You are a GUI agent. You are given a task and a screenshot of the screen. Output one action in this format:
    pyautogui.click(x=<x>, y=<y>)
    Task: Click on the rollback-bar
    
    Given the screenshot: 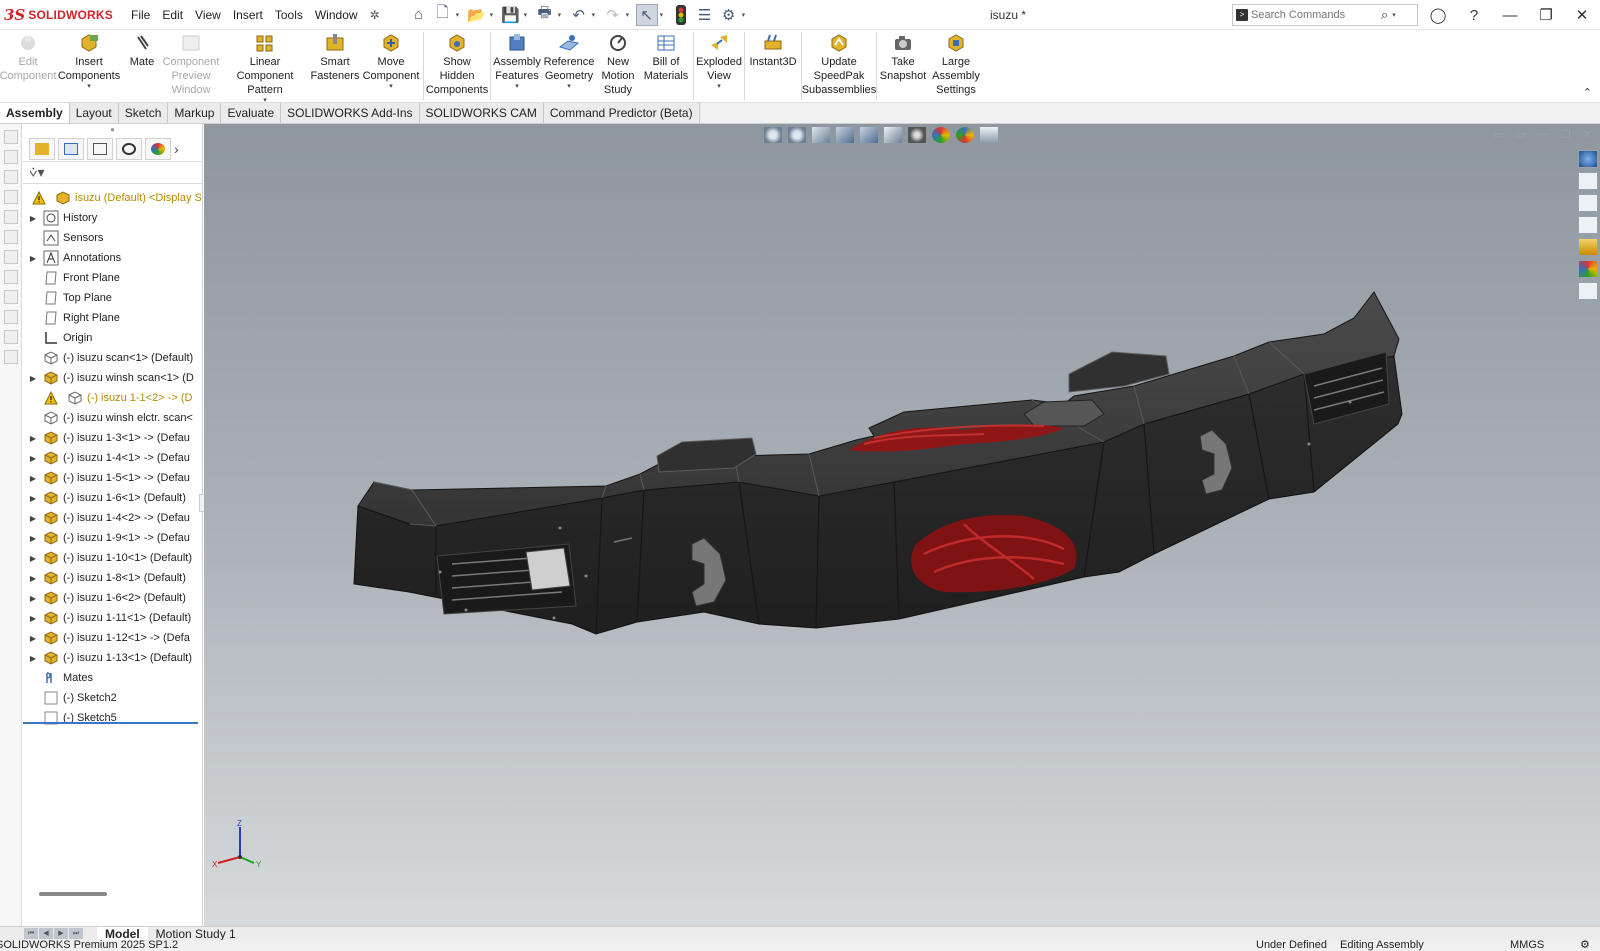 What is the action you would take?
    pyautogui.click(x=110, y=723)
    